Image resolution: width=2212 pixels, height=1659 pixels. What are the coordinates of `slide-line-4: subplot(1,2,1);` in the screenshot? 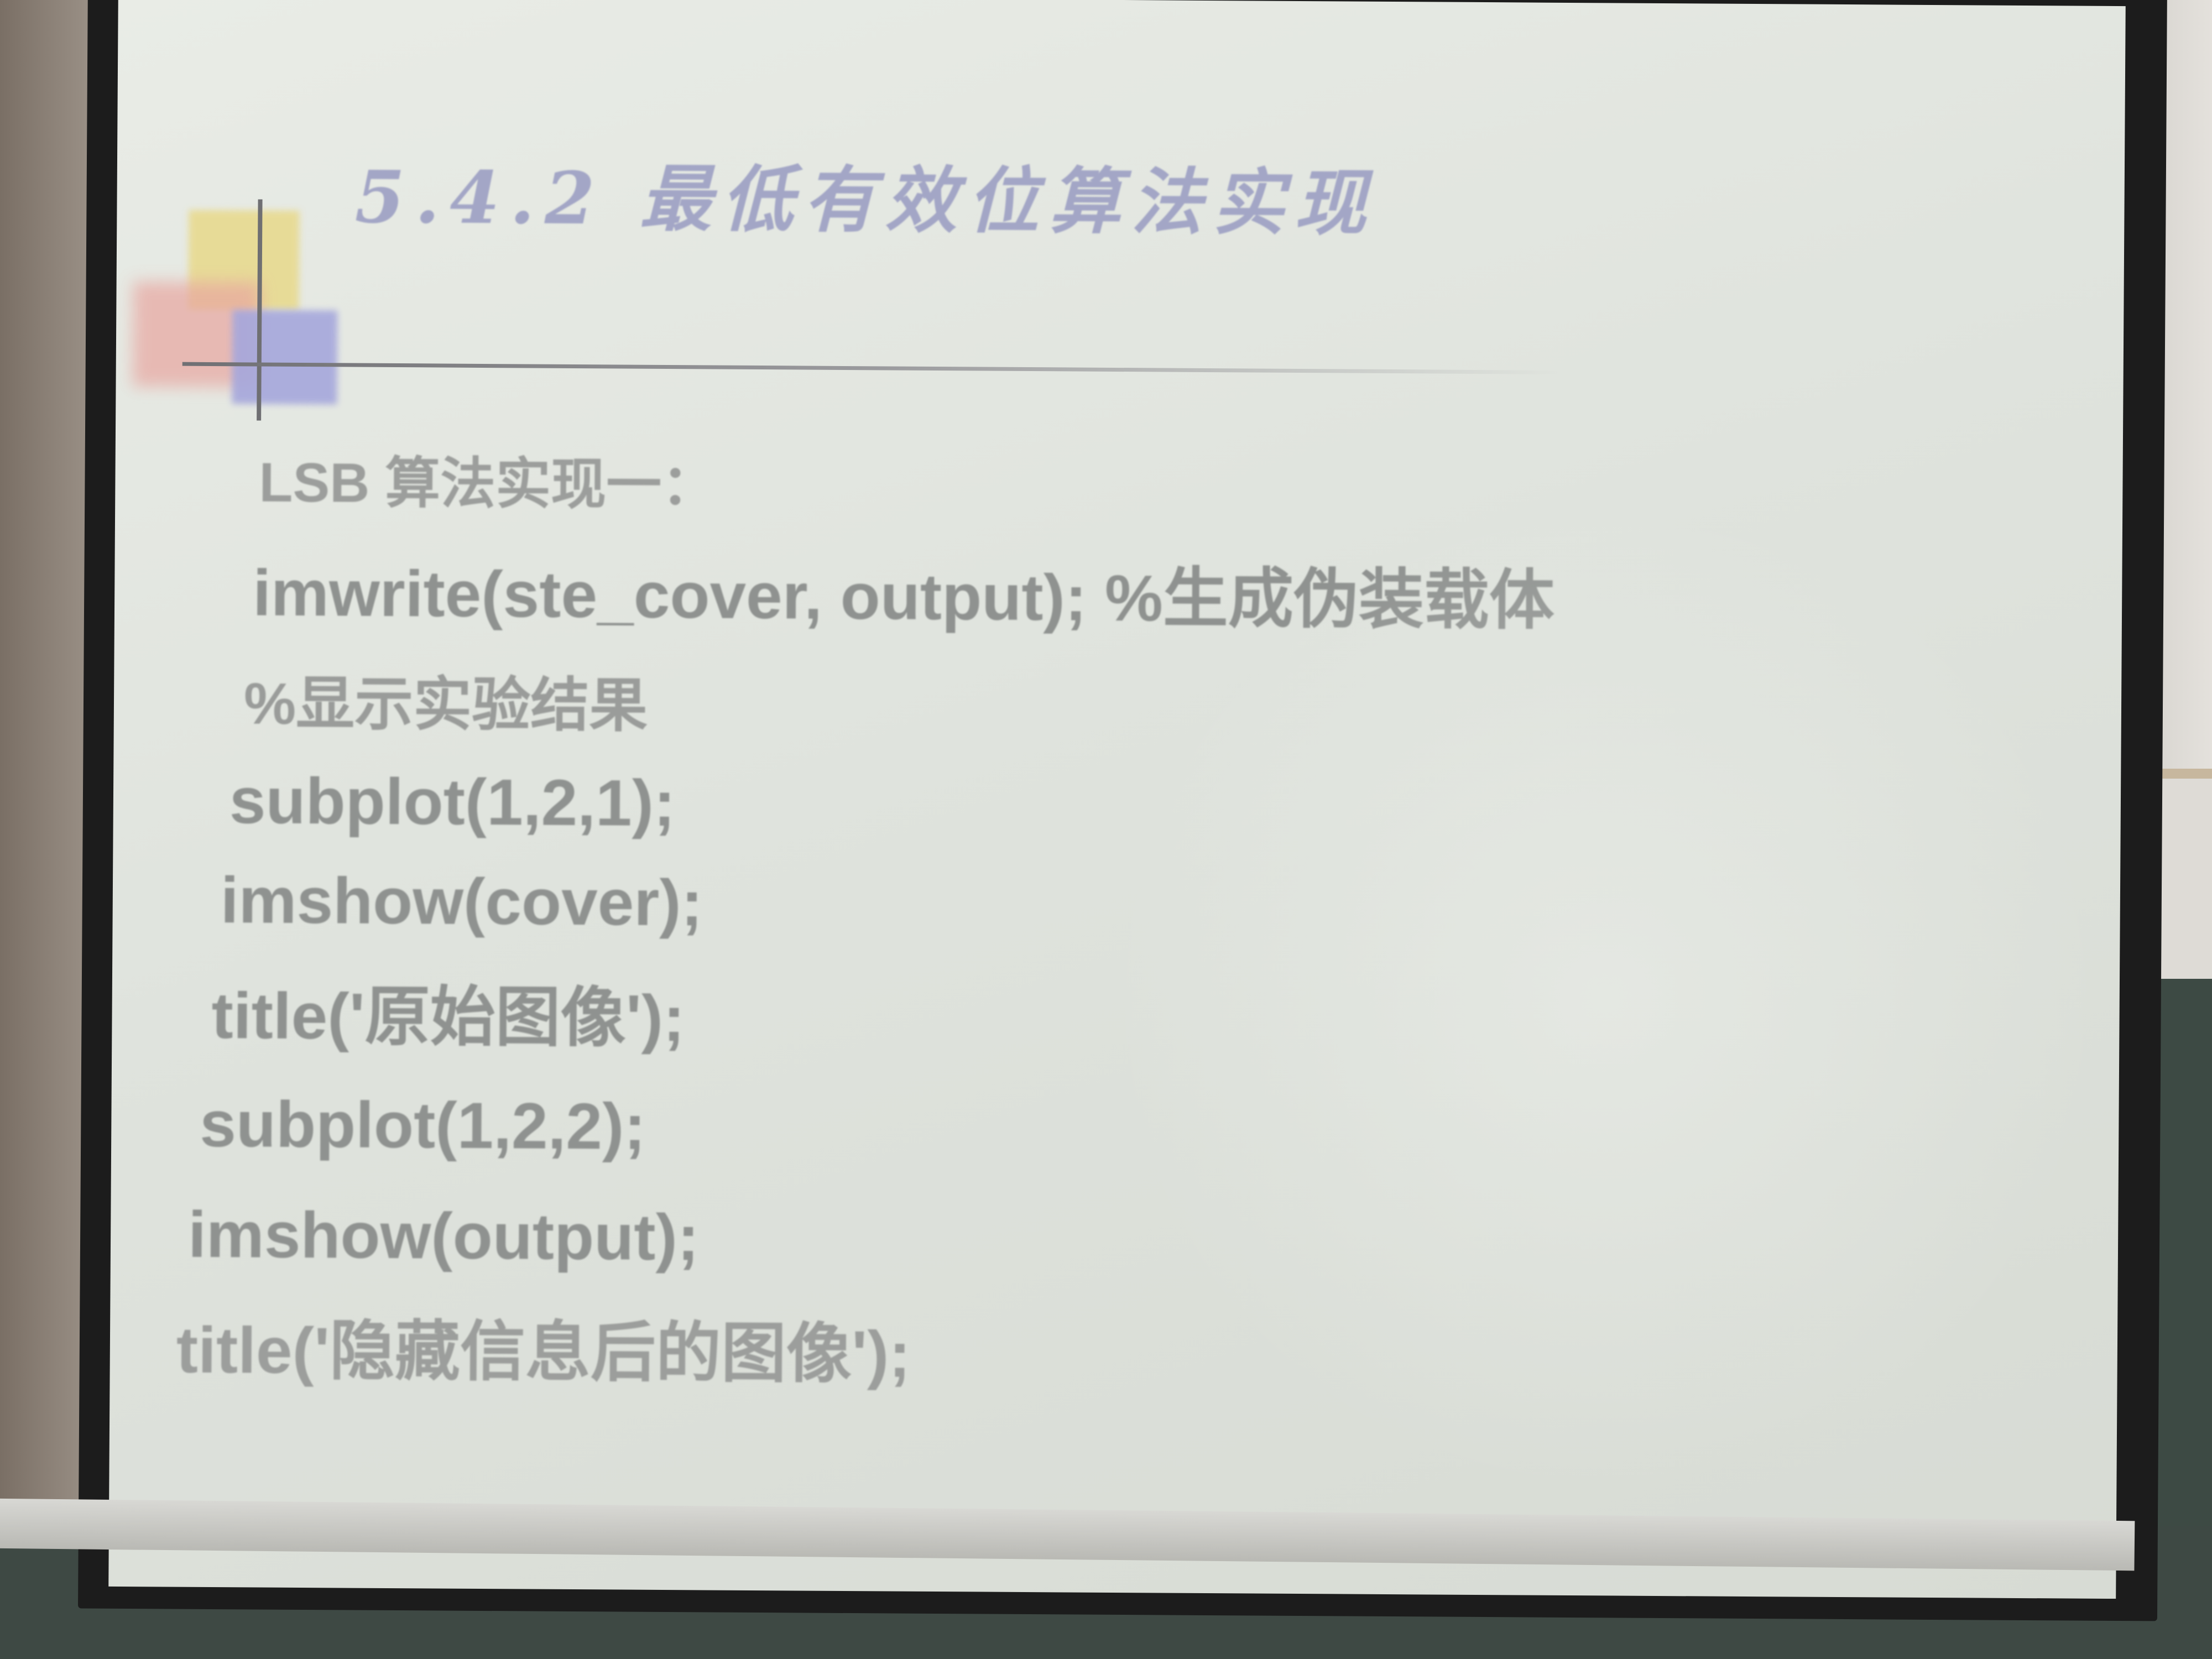 It's located at (452, 803).